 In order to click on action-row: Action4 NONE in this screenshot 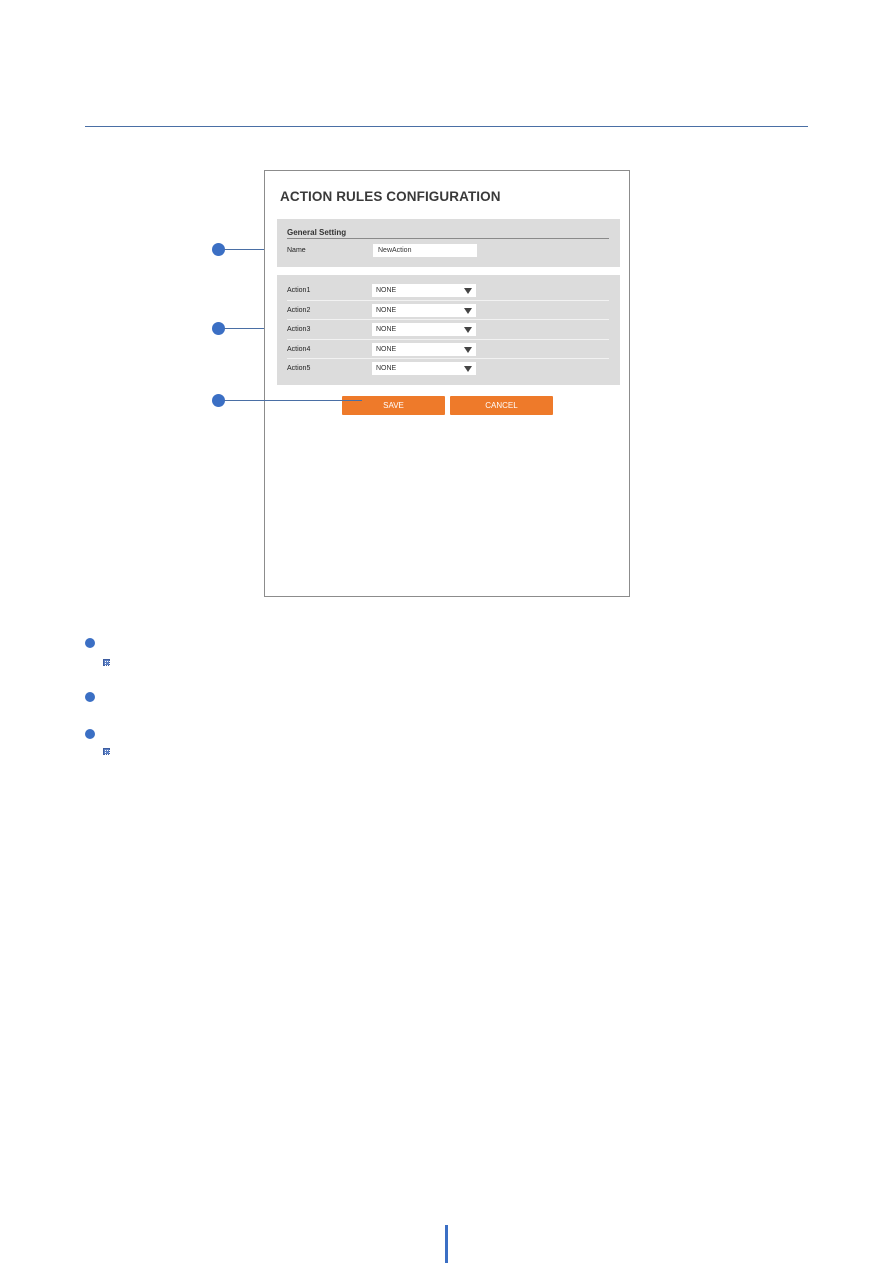, I will do `click(448, 349)`.